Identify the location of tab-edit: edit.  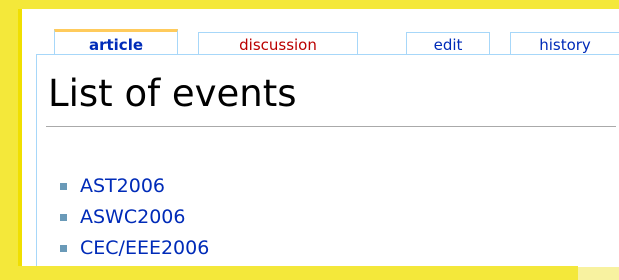
(448, 44).